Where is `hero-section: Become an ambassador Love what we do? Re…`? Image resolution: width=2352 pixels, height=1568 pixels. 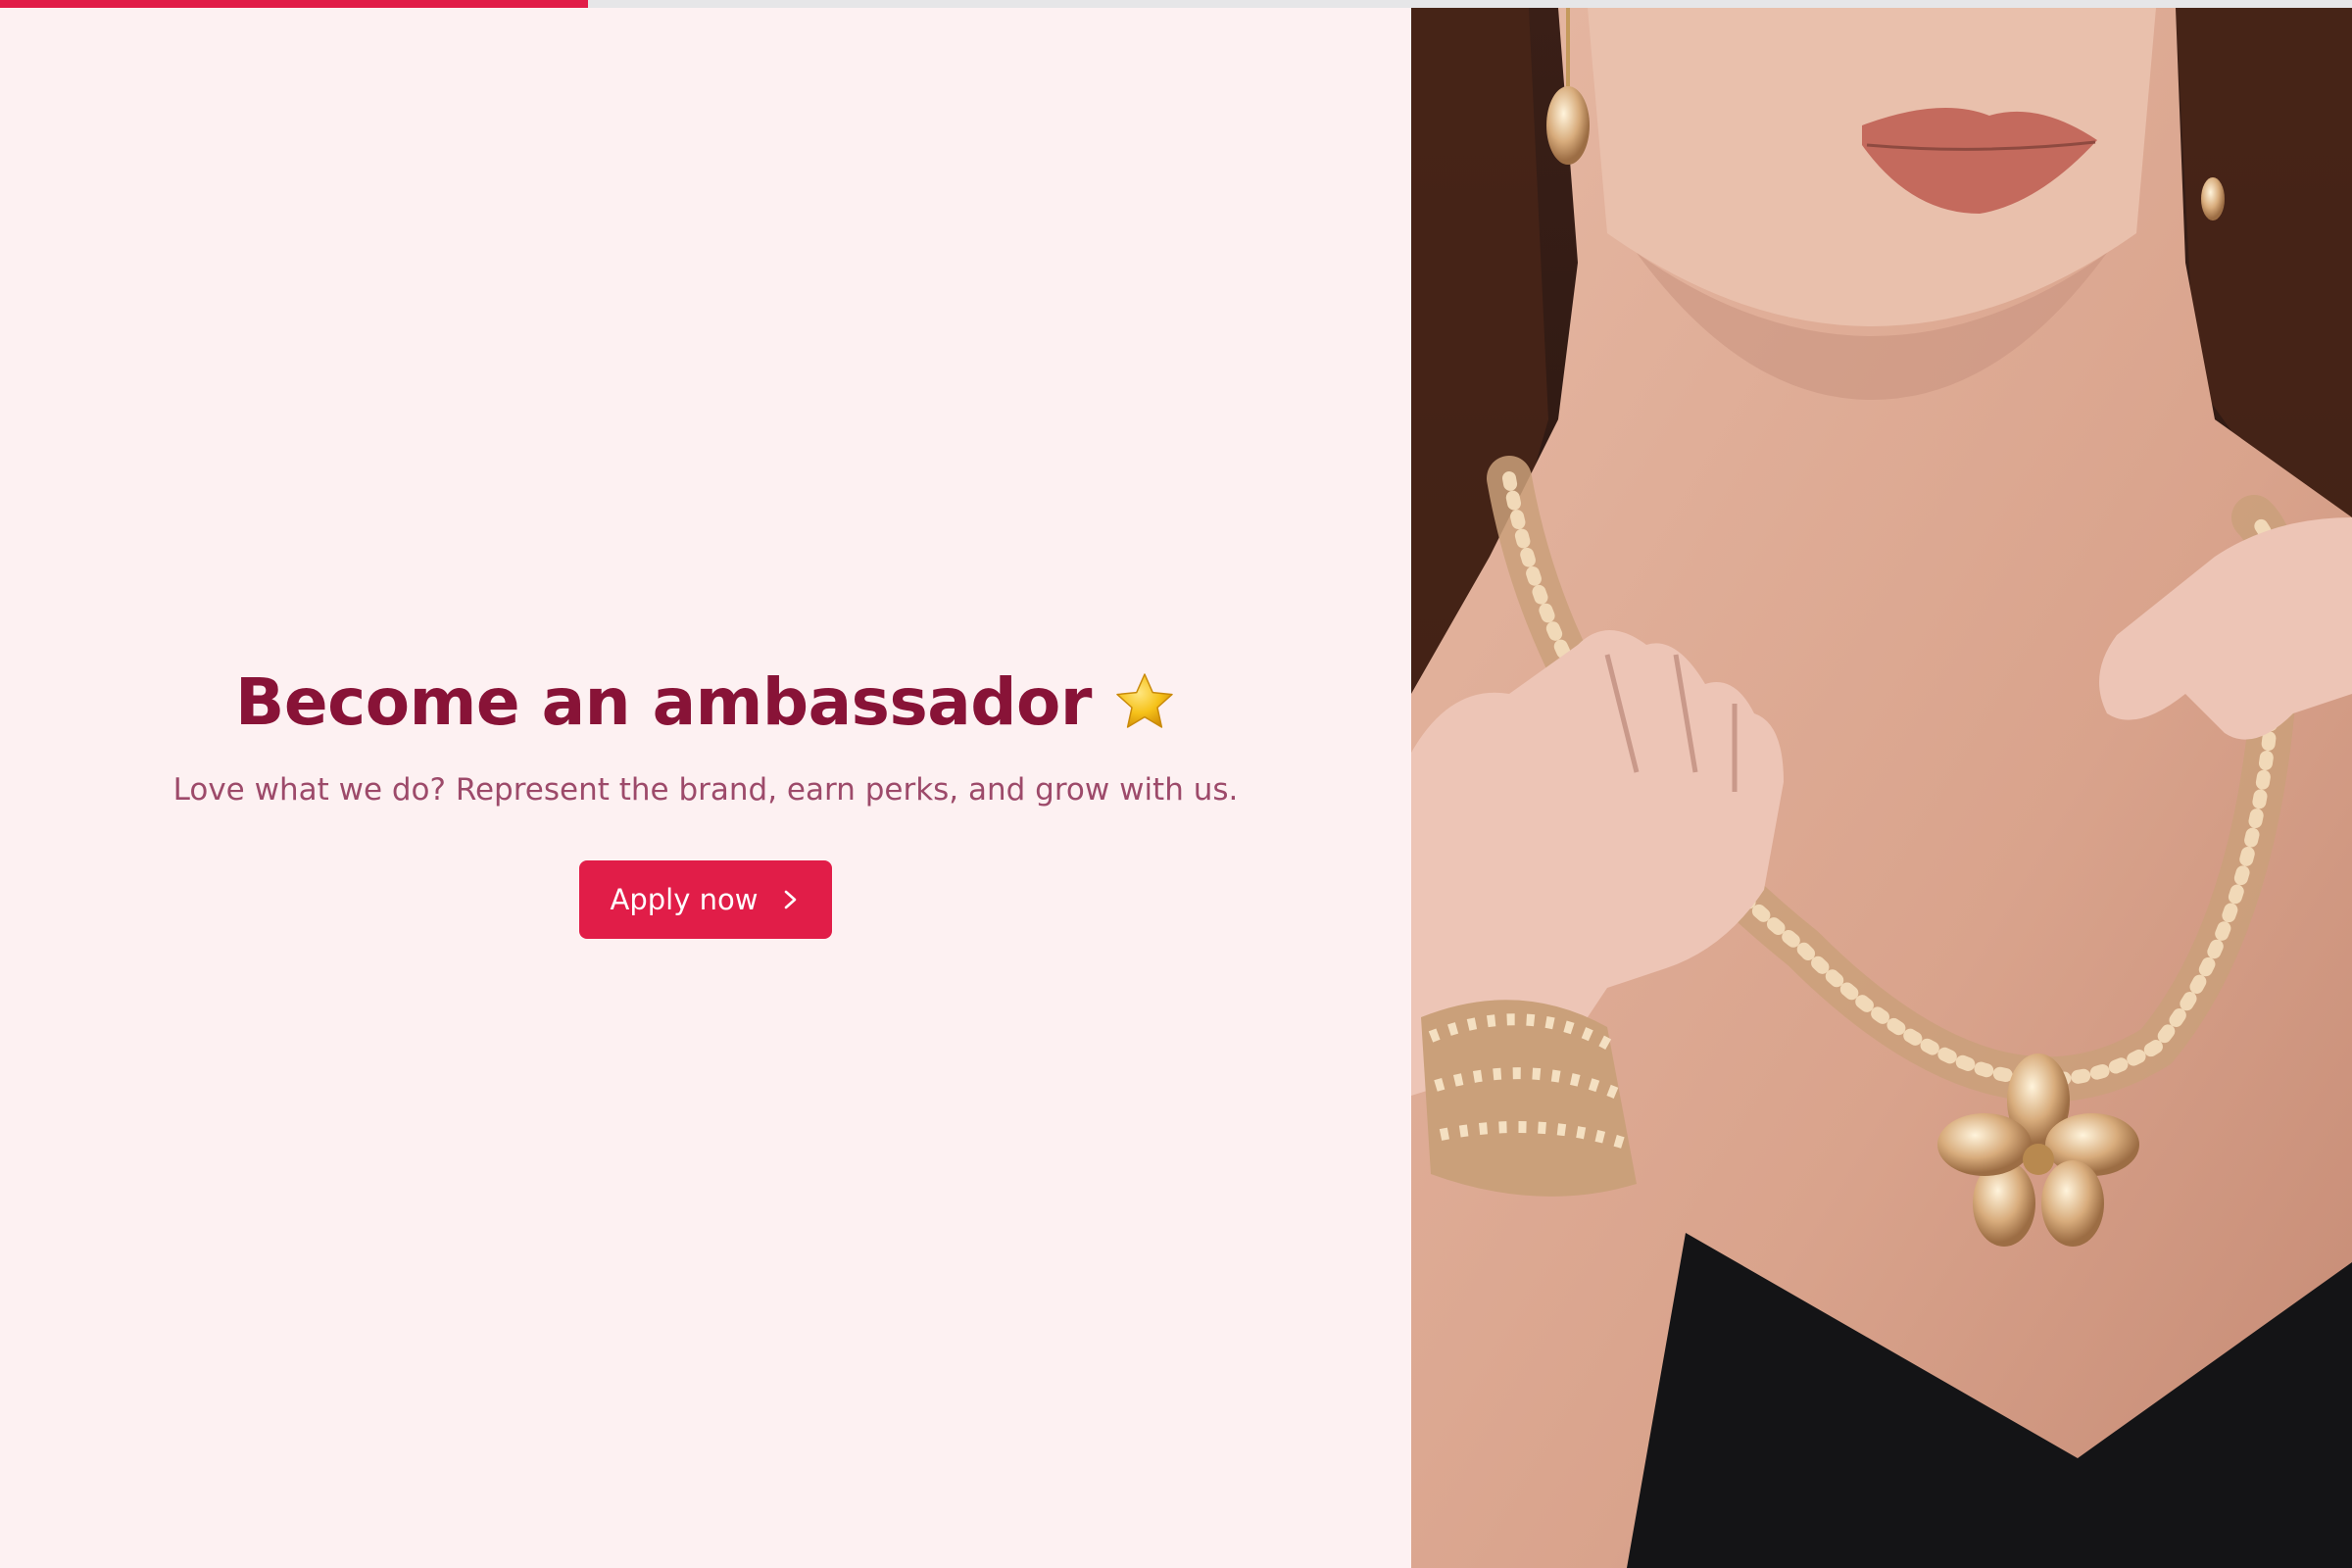
hero-section: Become an ambassador Love what we do? Re… is located at coordinates (705, 797).